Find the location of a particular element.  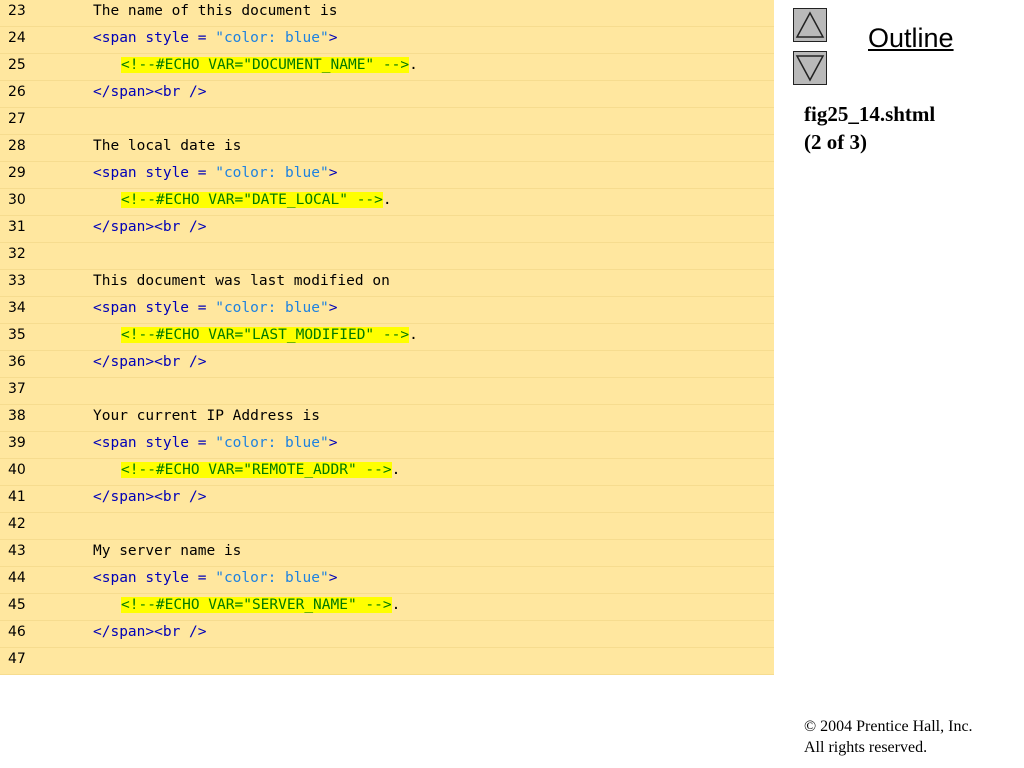

code-text: <!--#ECHO VAR="LAST_MODIFIED" -->. is located at coordinates (269, 335).